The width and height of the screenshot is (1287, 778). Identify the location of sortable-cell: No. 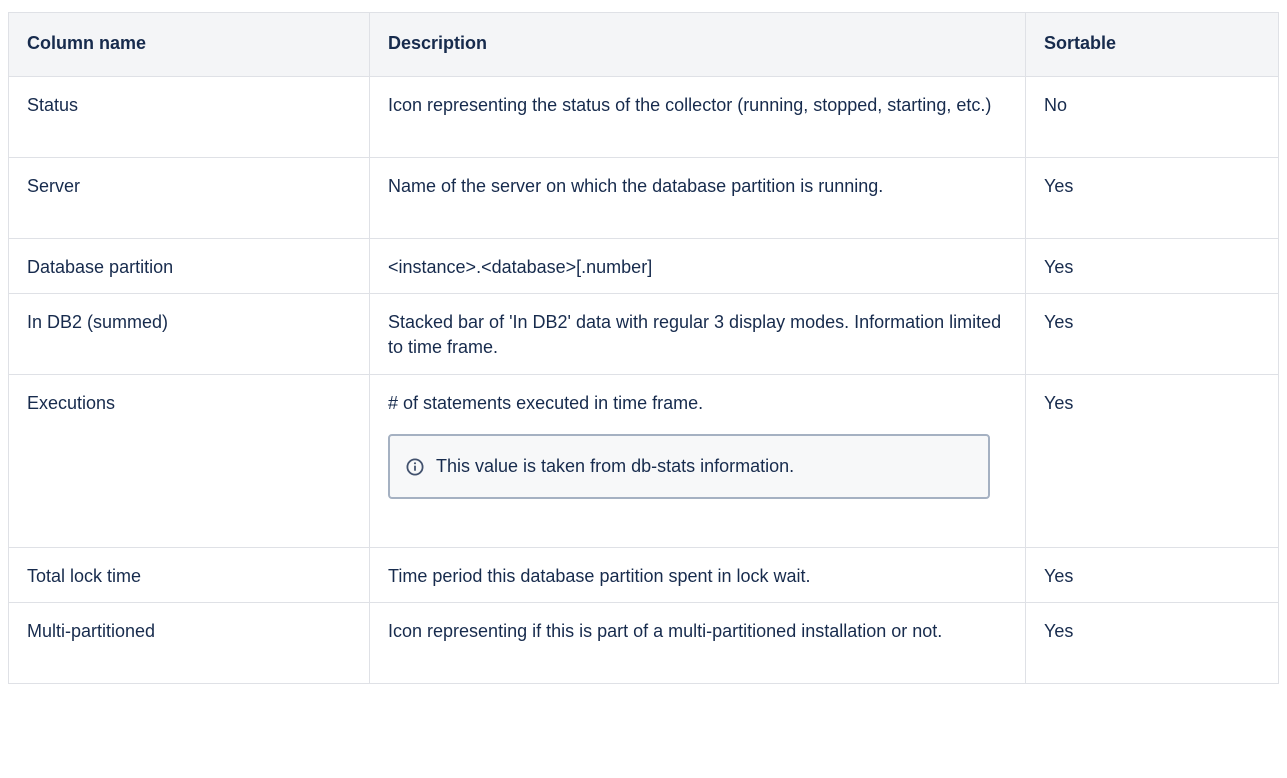
(1152, 117).